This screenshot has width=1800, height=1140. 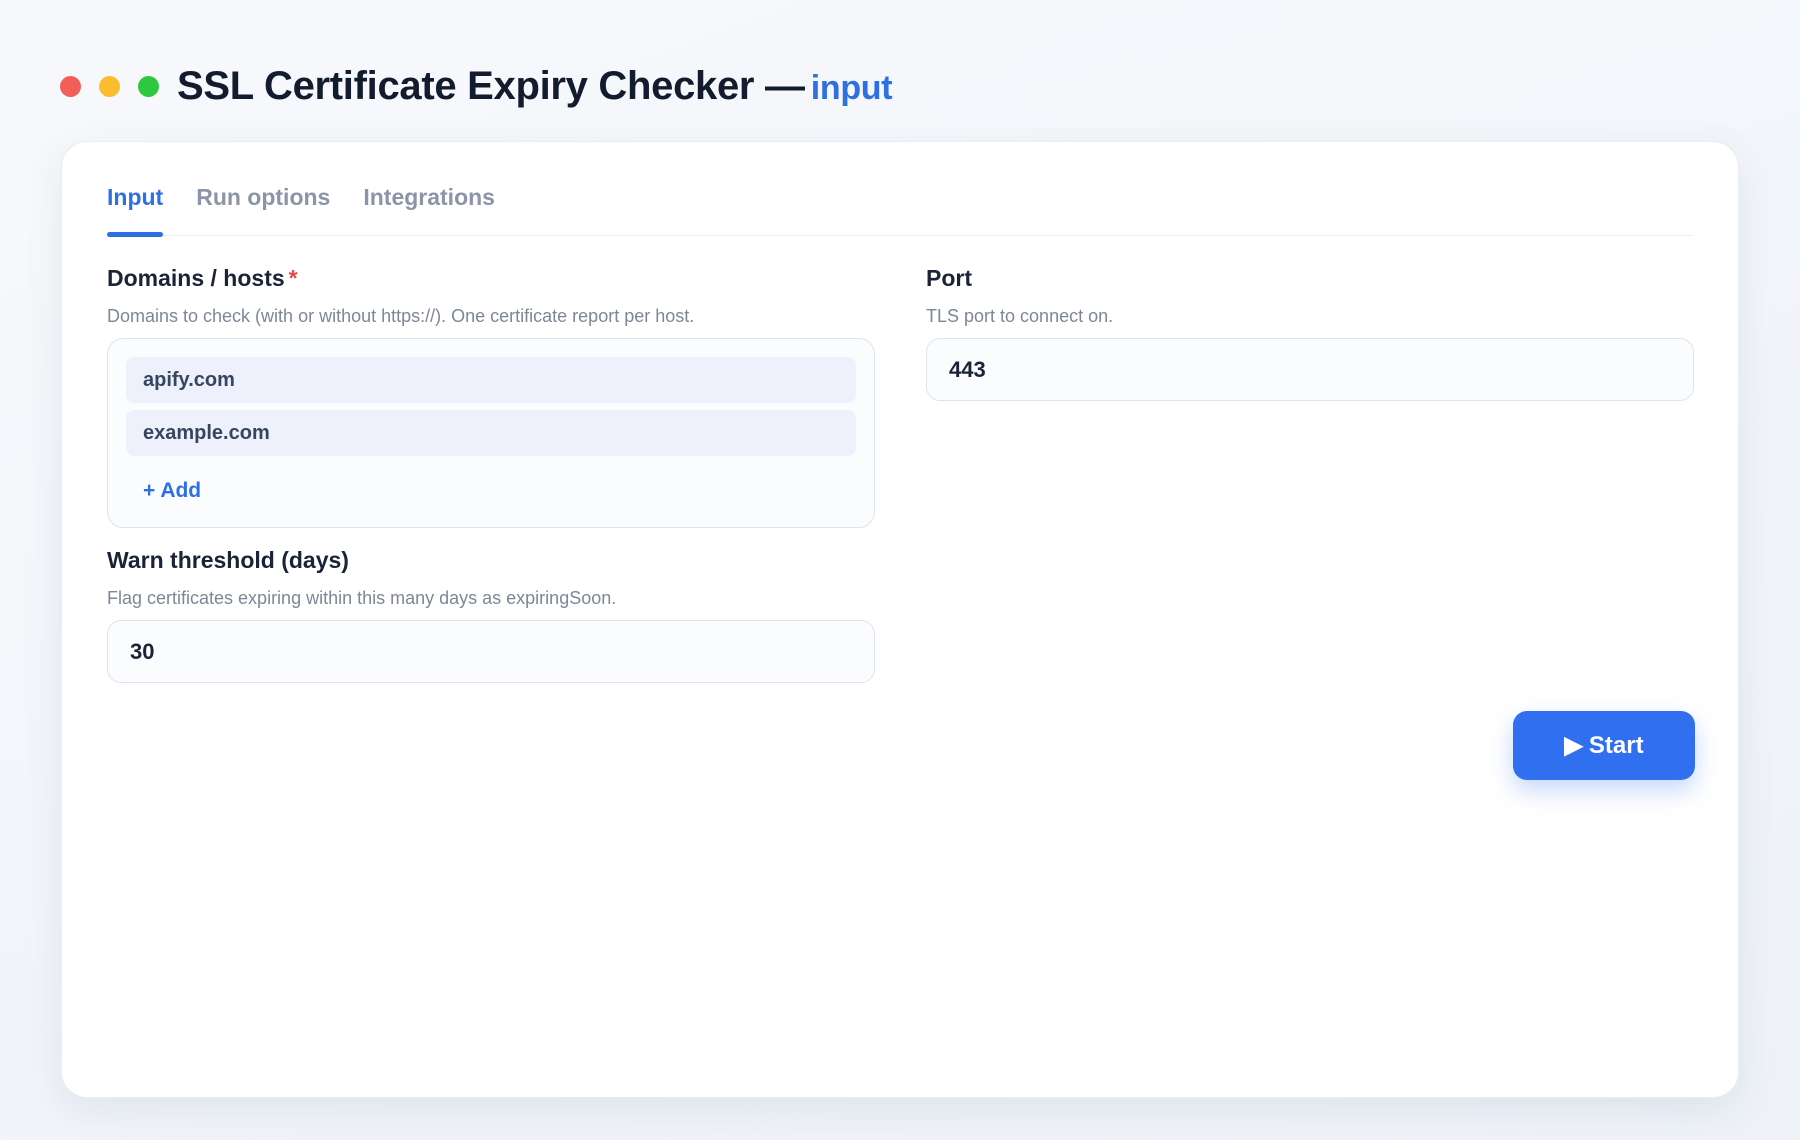 I want to click on maximize-window-button, so click(x=148, y=86).